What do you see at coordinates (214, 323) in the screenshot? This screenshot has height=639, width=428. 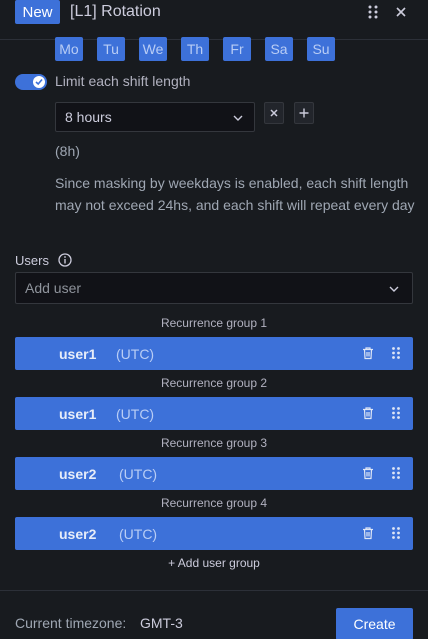 I see `recurrence-group-label: Recurrence group 1` at bounding box center [214, 323].